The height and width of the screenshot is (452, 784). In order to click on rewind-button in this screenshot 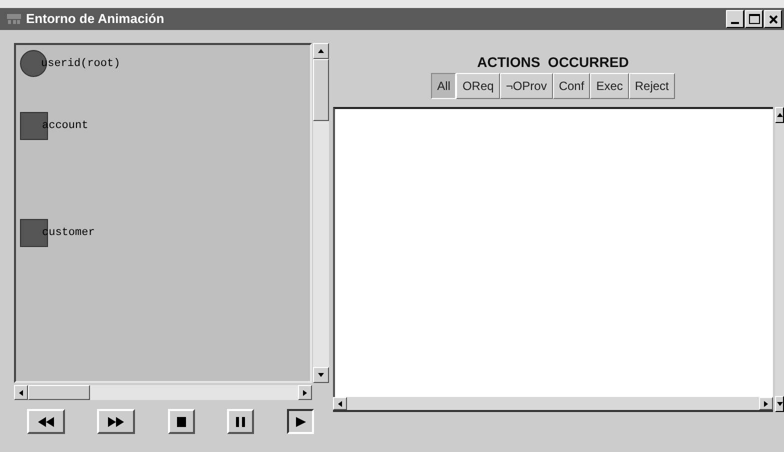, I will do `click(46, 421)`.